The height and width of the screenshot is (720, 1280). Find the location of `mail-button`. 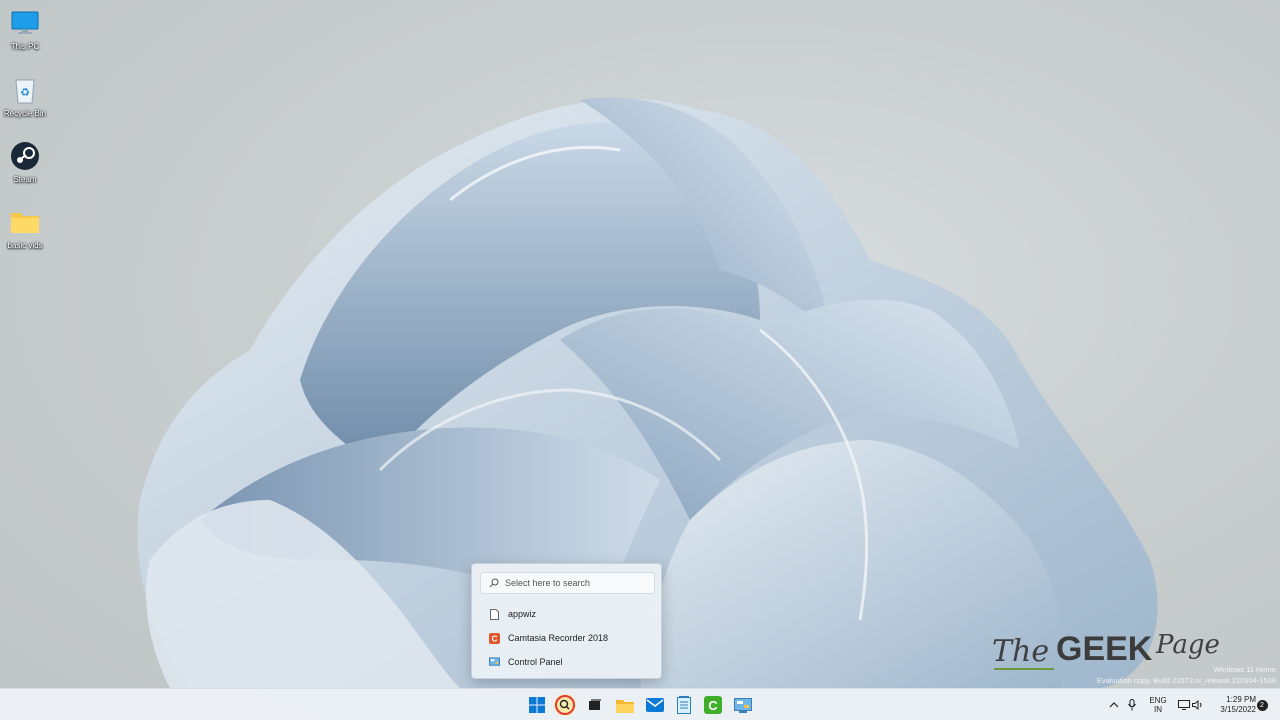

mail-button is located at coordinates (655, 705).